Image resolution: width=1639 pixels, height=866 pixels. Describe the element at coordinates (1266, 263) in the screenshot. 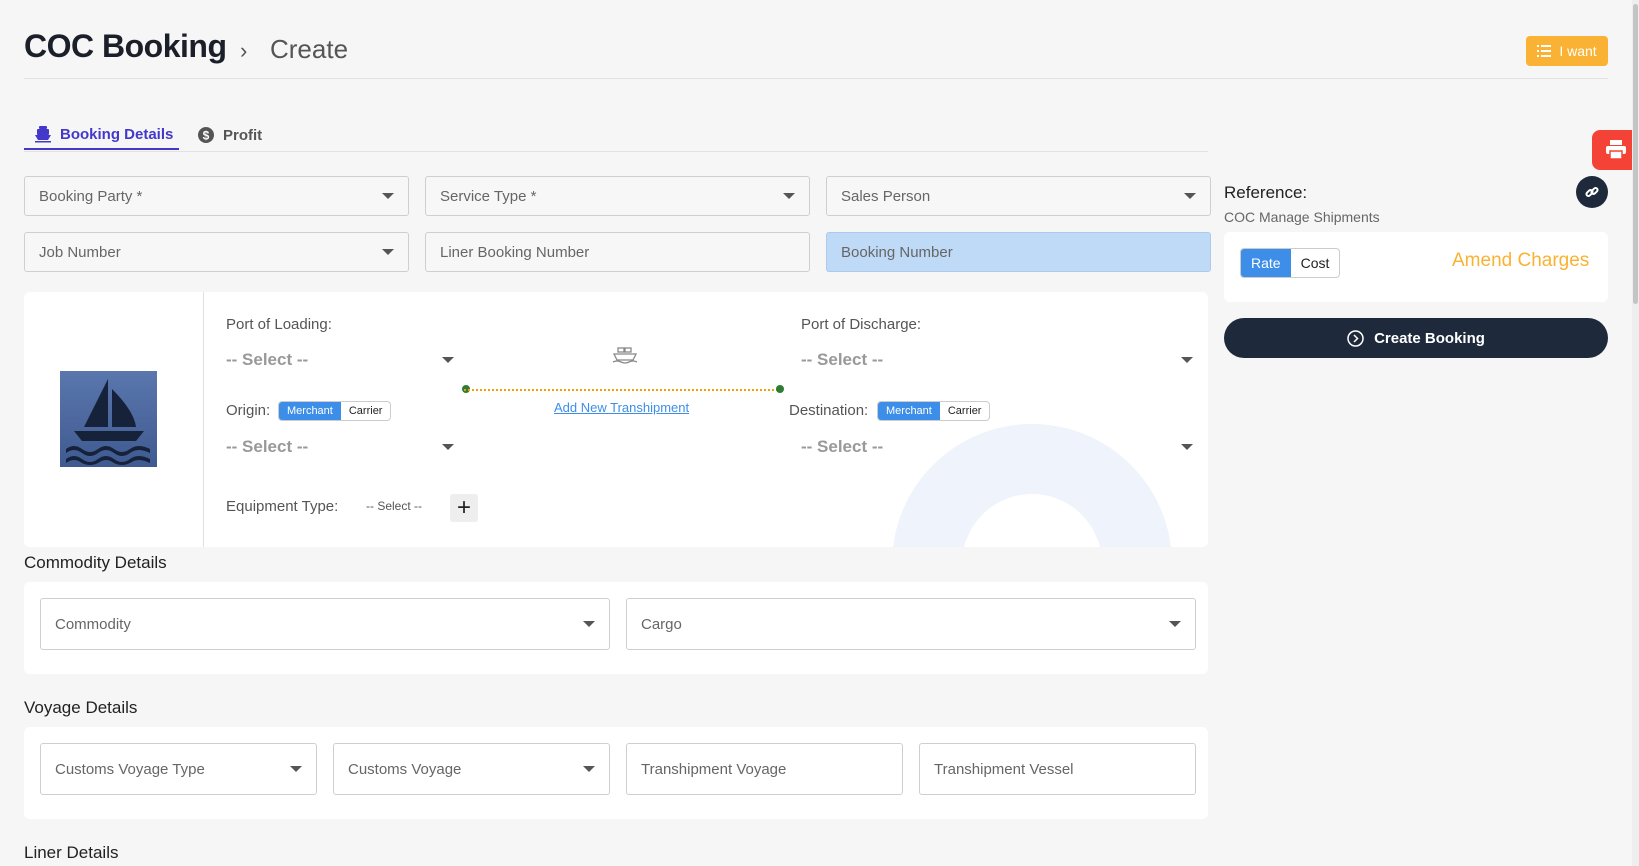

I see `rate-toggle-option: Rate` at that location.